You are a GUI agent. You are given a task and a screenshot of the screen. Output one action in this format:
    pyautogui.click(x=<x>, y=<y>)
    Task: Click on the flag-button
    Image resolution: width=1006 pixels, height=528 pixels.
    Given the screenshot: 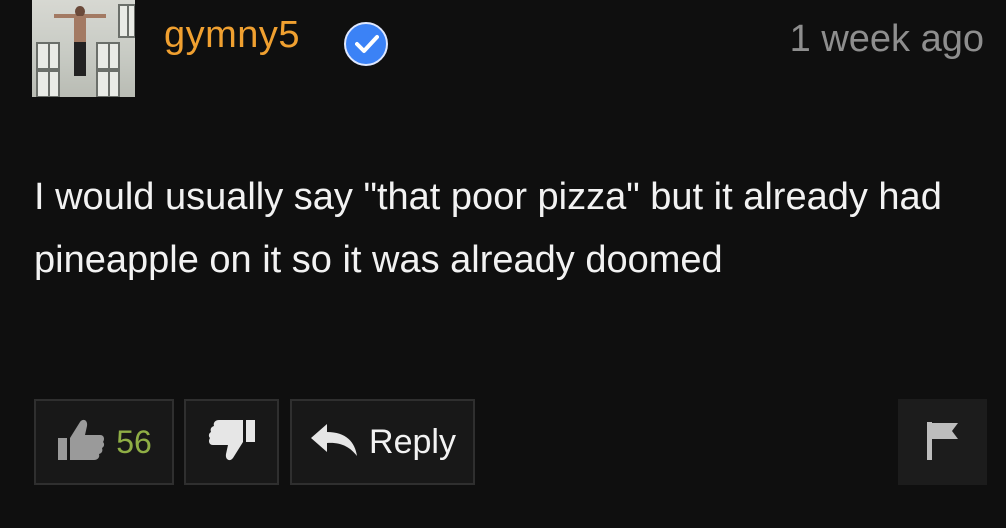 What is the action you would take?
    pyautogui.click(x=942, y=442)
    